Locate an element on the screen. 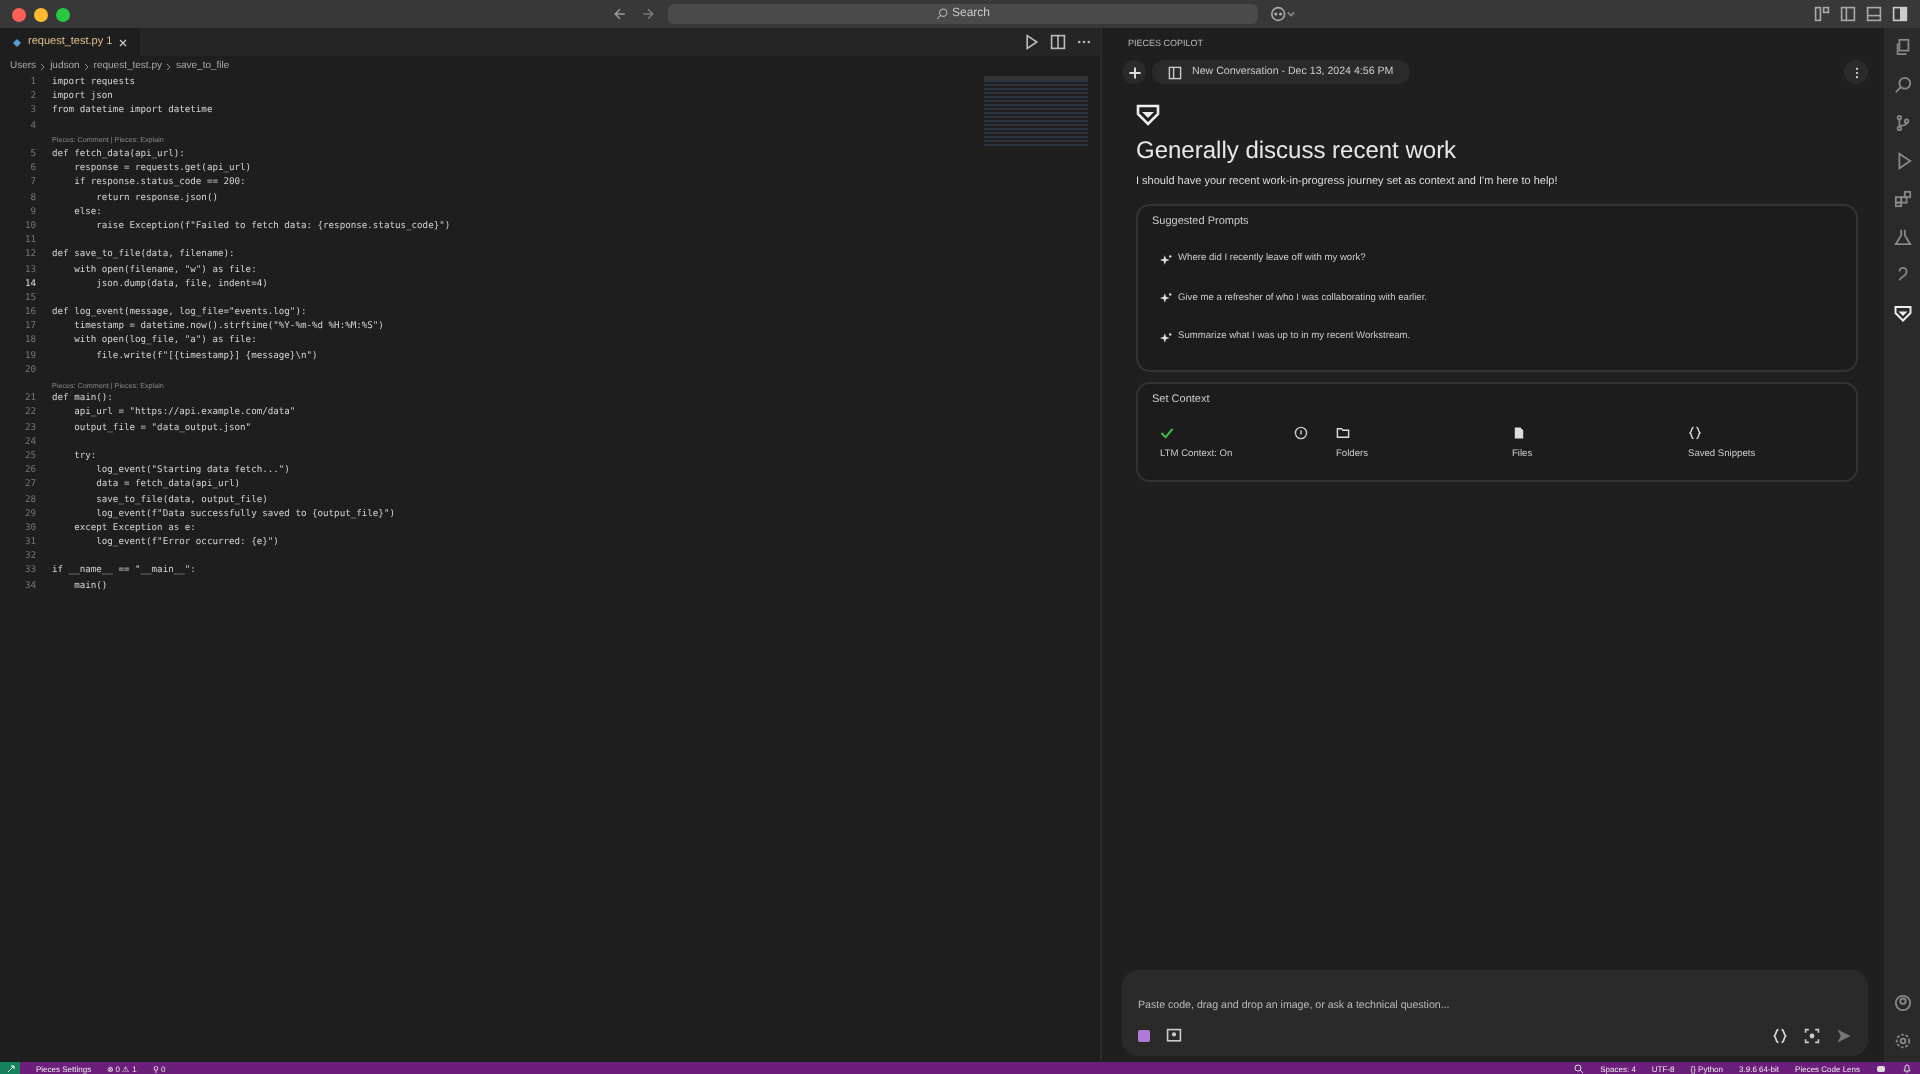 The image size is (1920, 1074). image-icon is located at coordinates (1174, 1036).